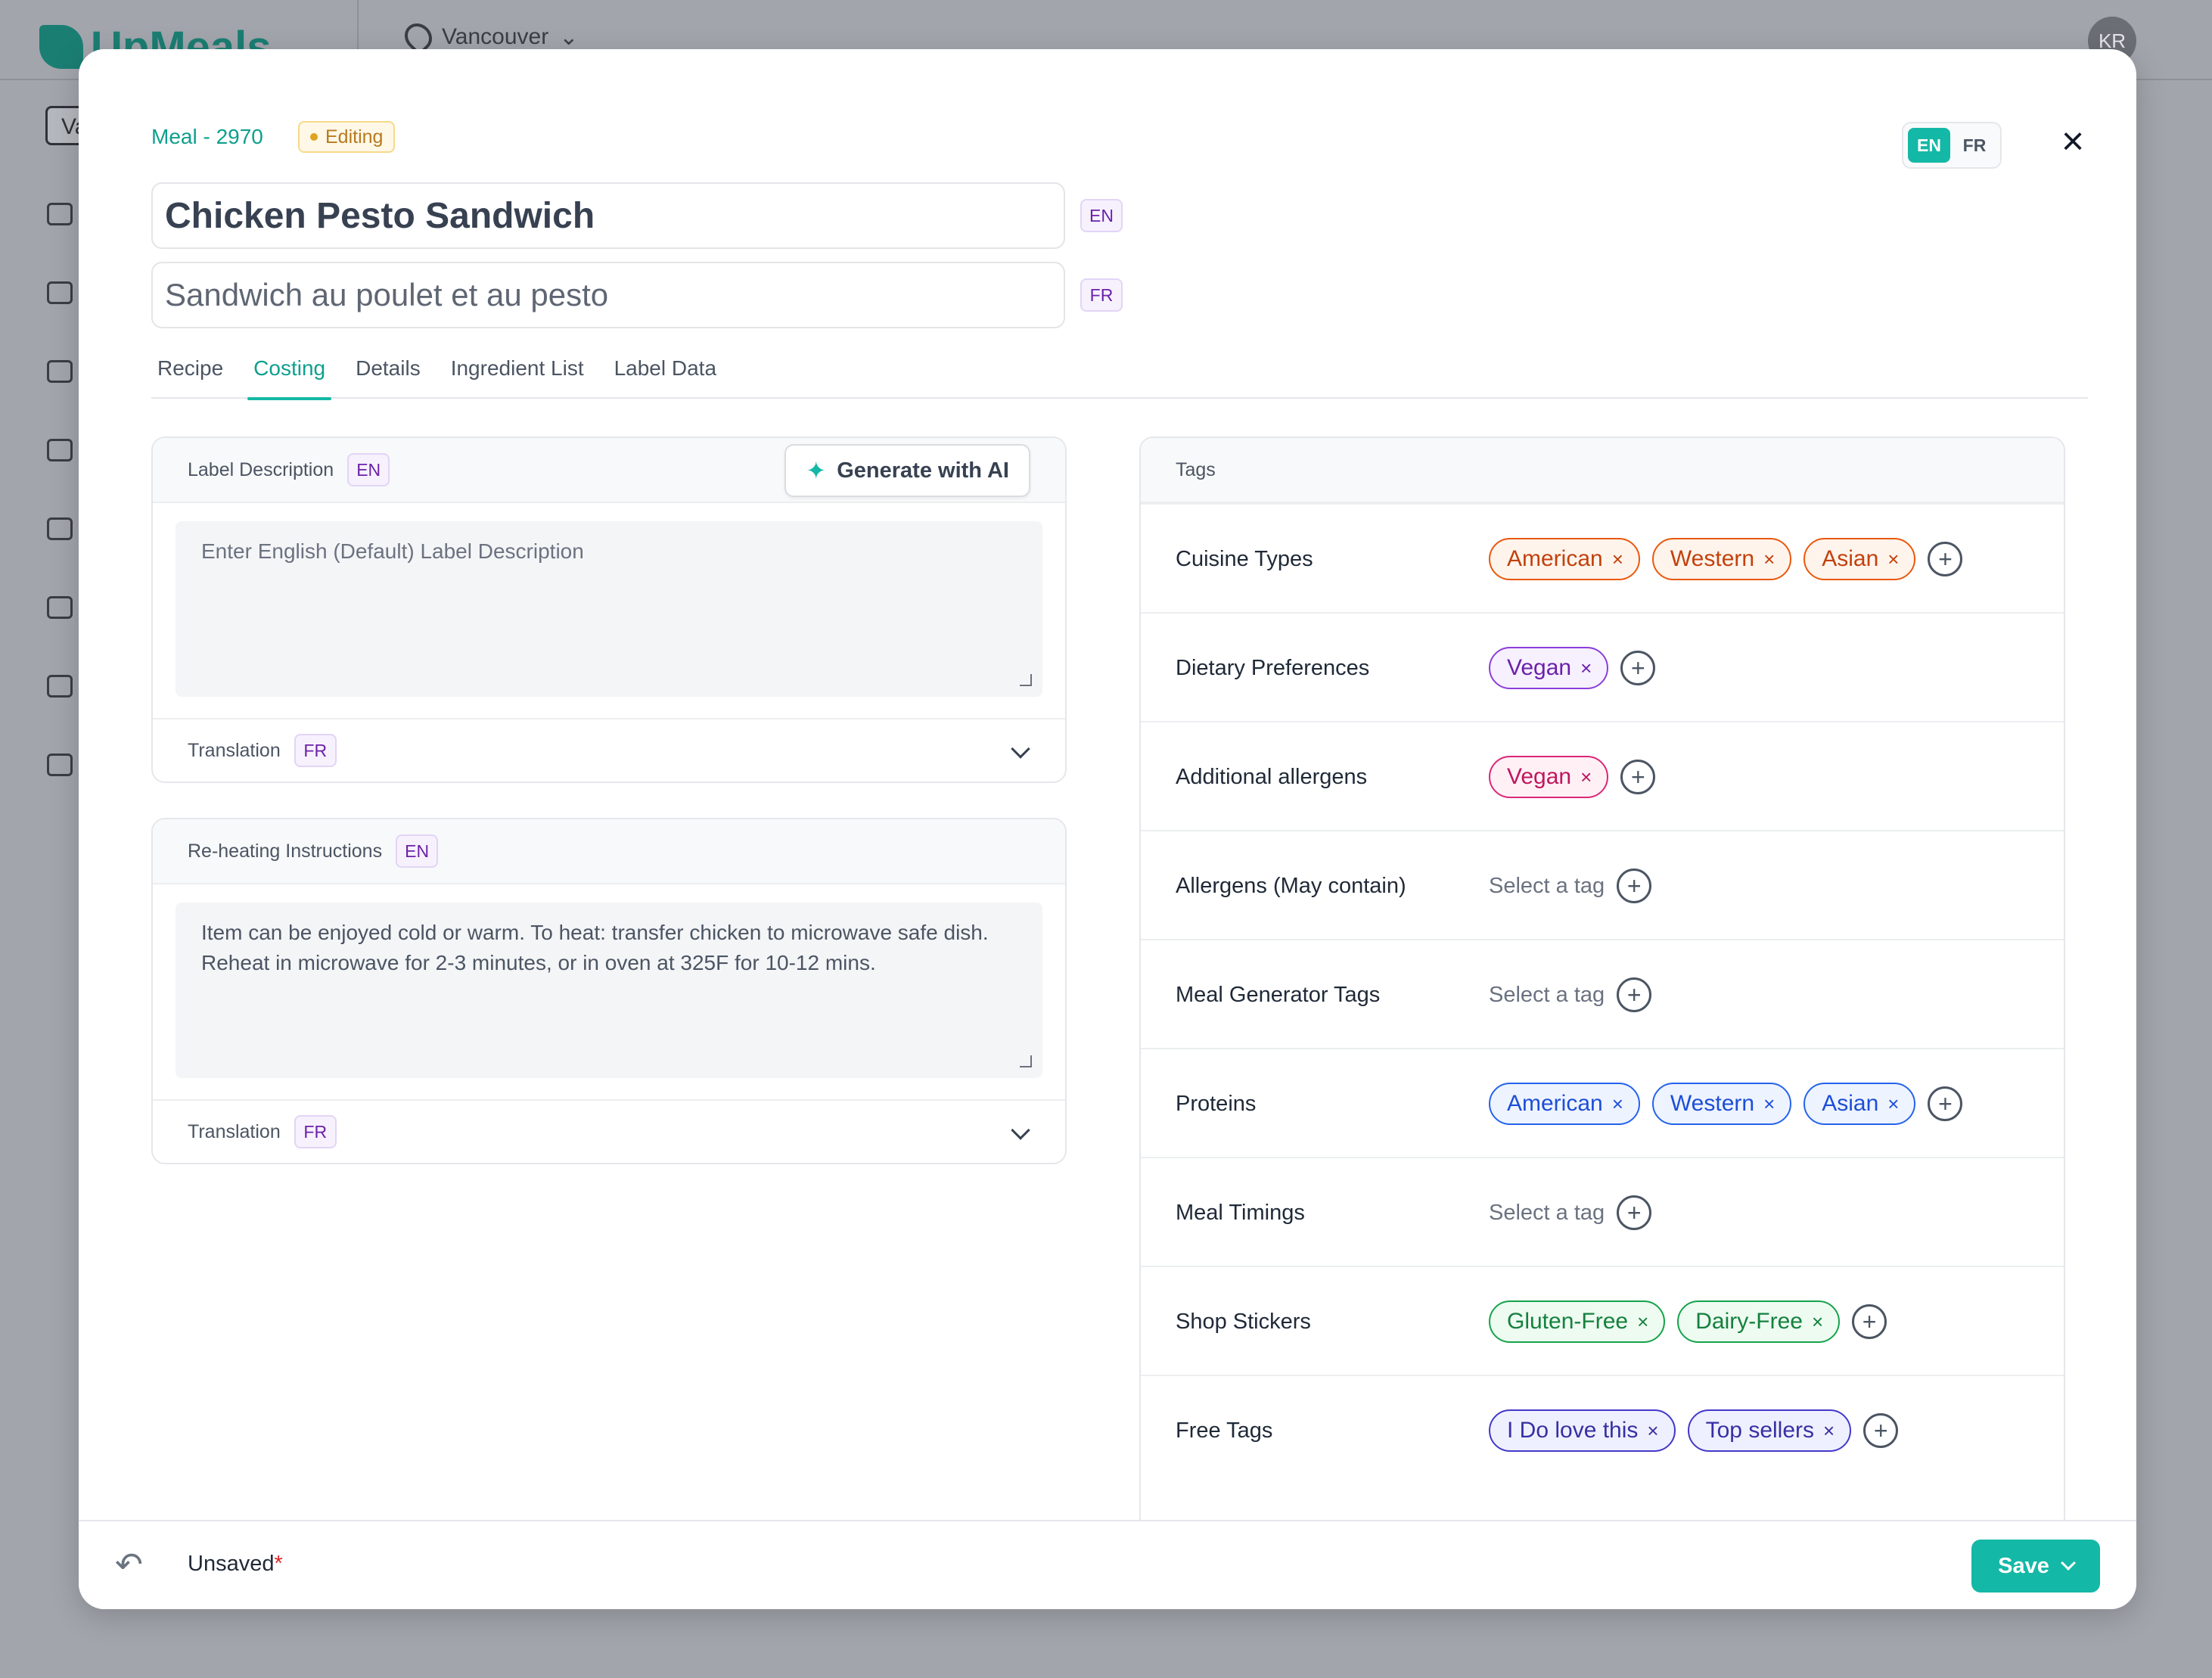  Describe the element at coordinates (1602, 666) in the screenshot. I see `tag-row: Dietary Preferences Vegan × +` at that location.